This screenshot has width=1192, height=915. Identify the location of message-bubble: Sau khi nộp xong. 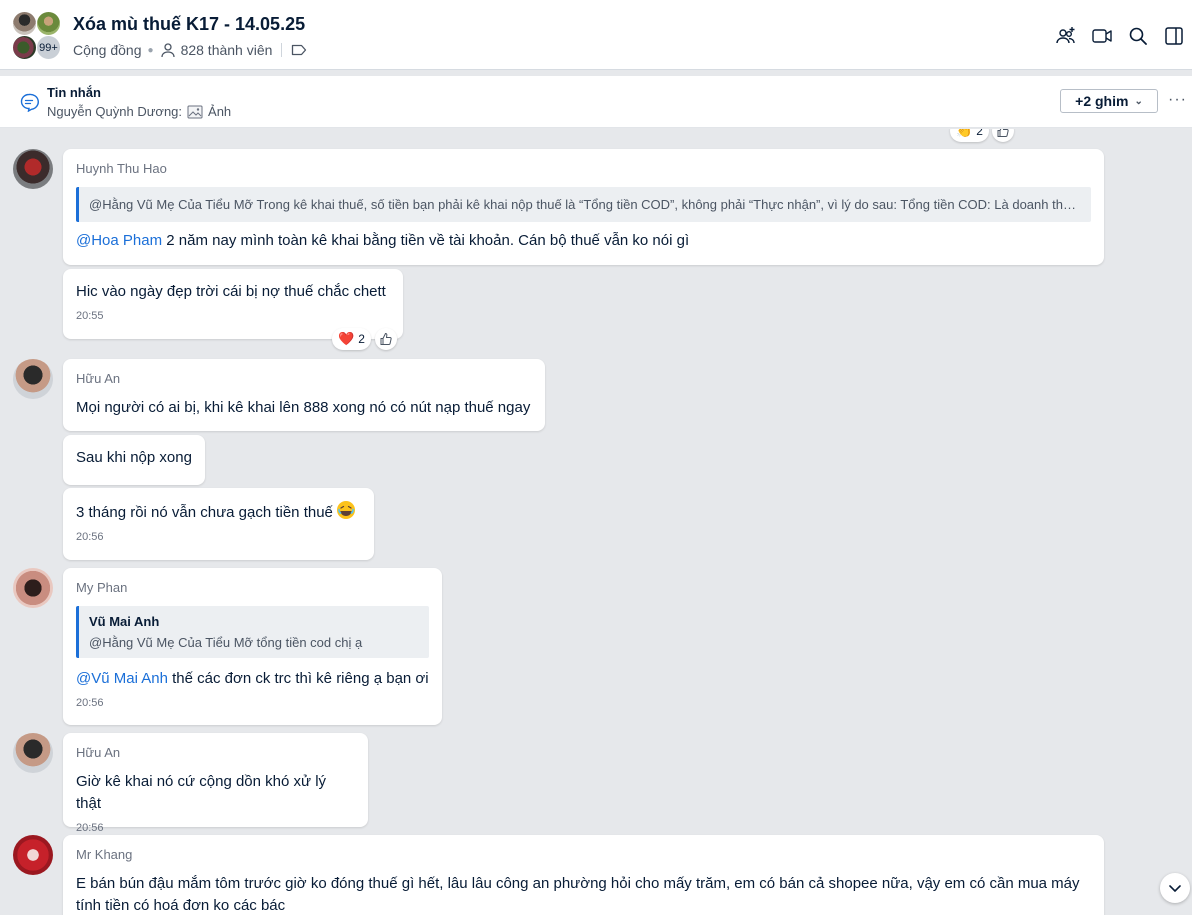
(134, 460).